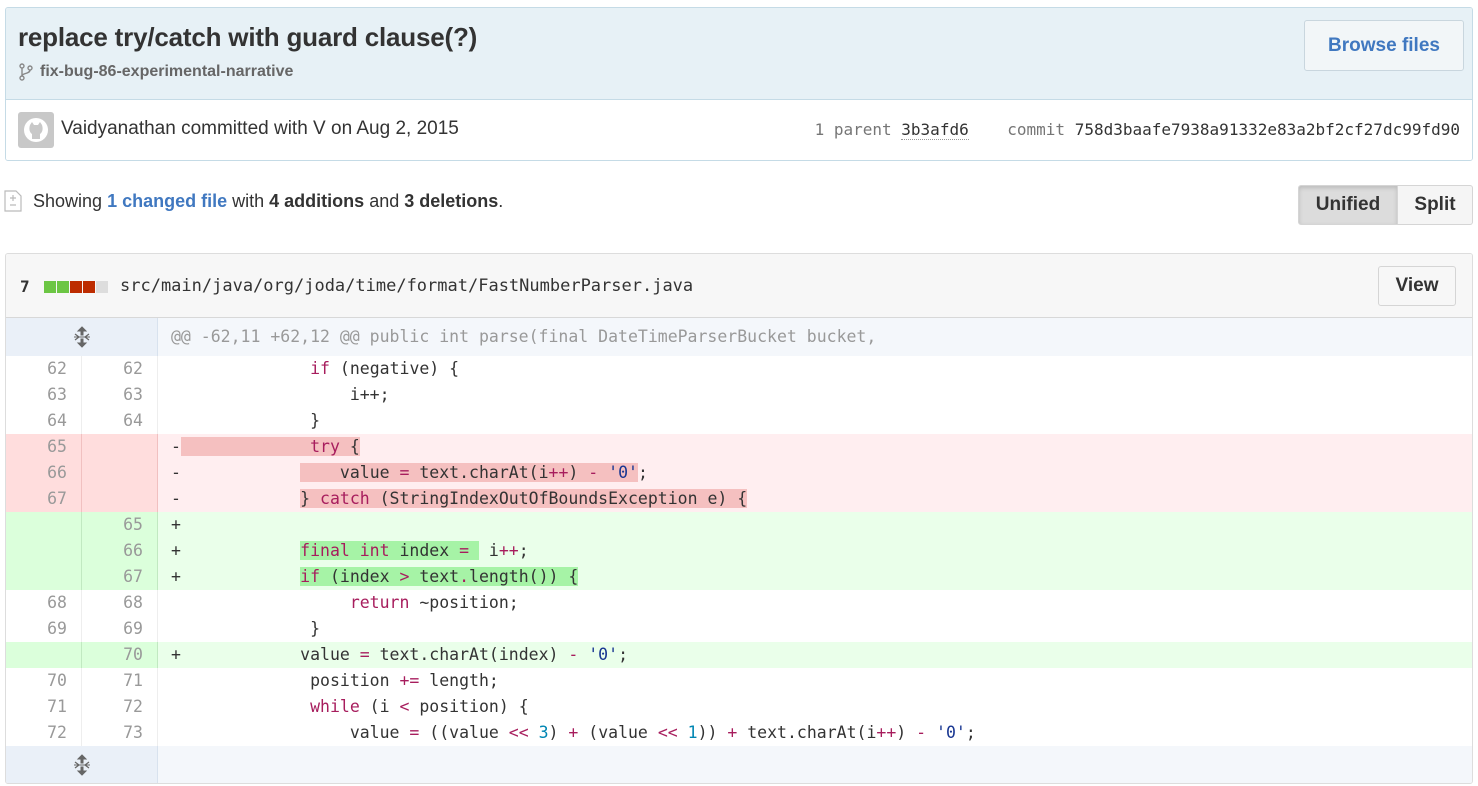 The image size is (1478, 786). What do you see at coordinates (44, 681) in the screenshot?
I see `old-line-number: 70` at bounding box center [44, 681].